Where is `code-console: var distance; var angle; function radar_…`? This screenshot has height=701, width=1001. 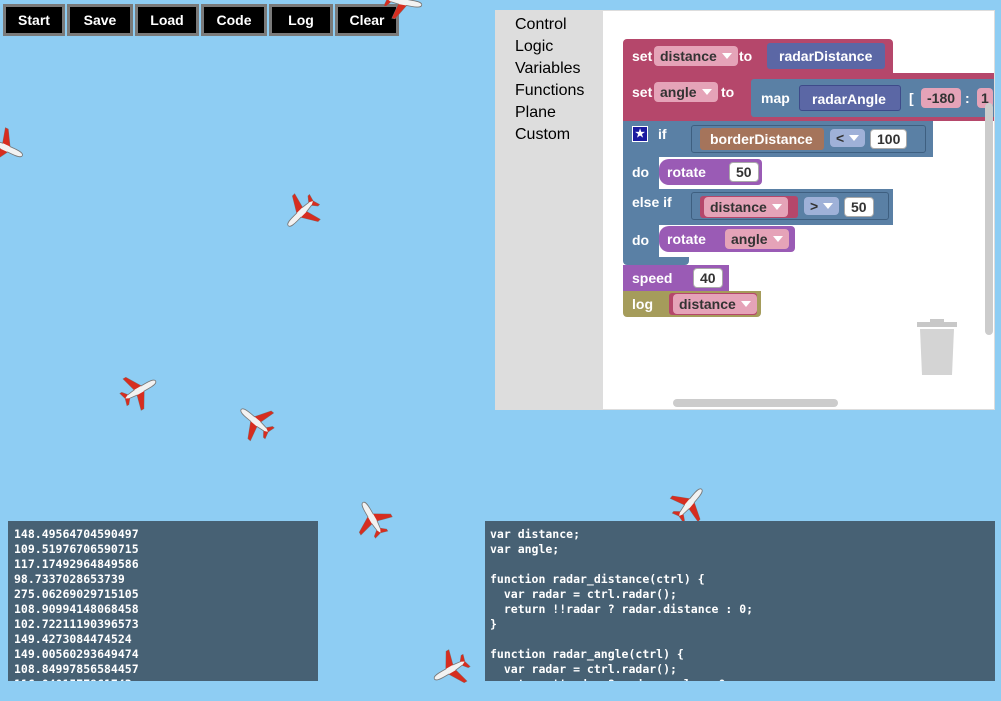
code-console: var distance; var angle; function radar_… is located at coordinates (740, 601).